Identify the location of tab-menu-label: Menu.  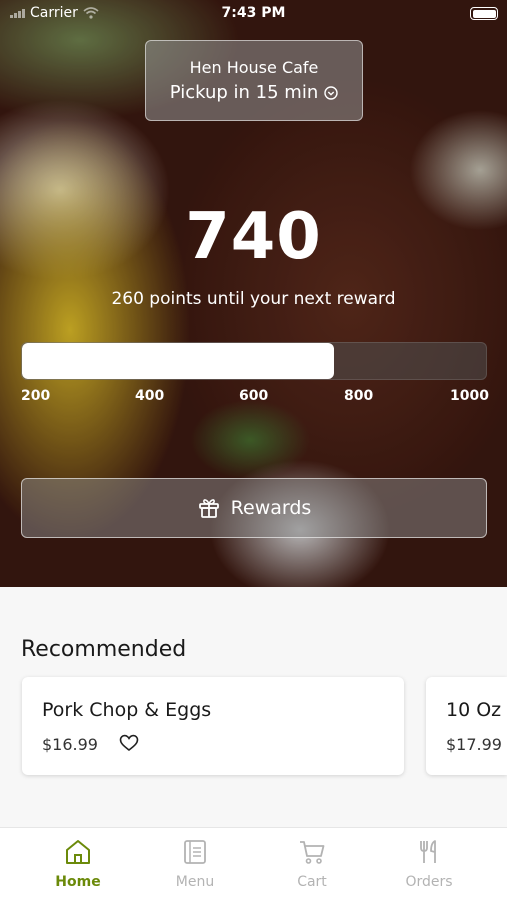
(195, 882).